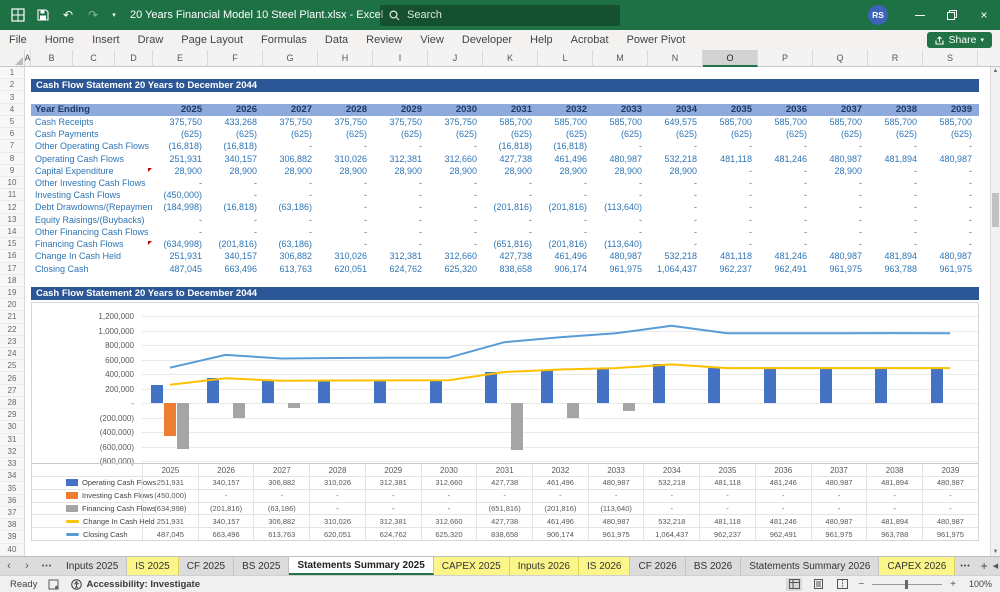 The image size is (1000, 592). What do you see at coordinates (134, 58) in the screenshot?
I see `column-header-D: D` at bounding box center [134, 58].